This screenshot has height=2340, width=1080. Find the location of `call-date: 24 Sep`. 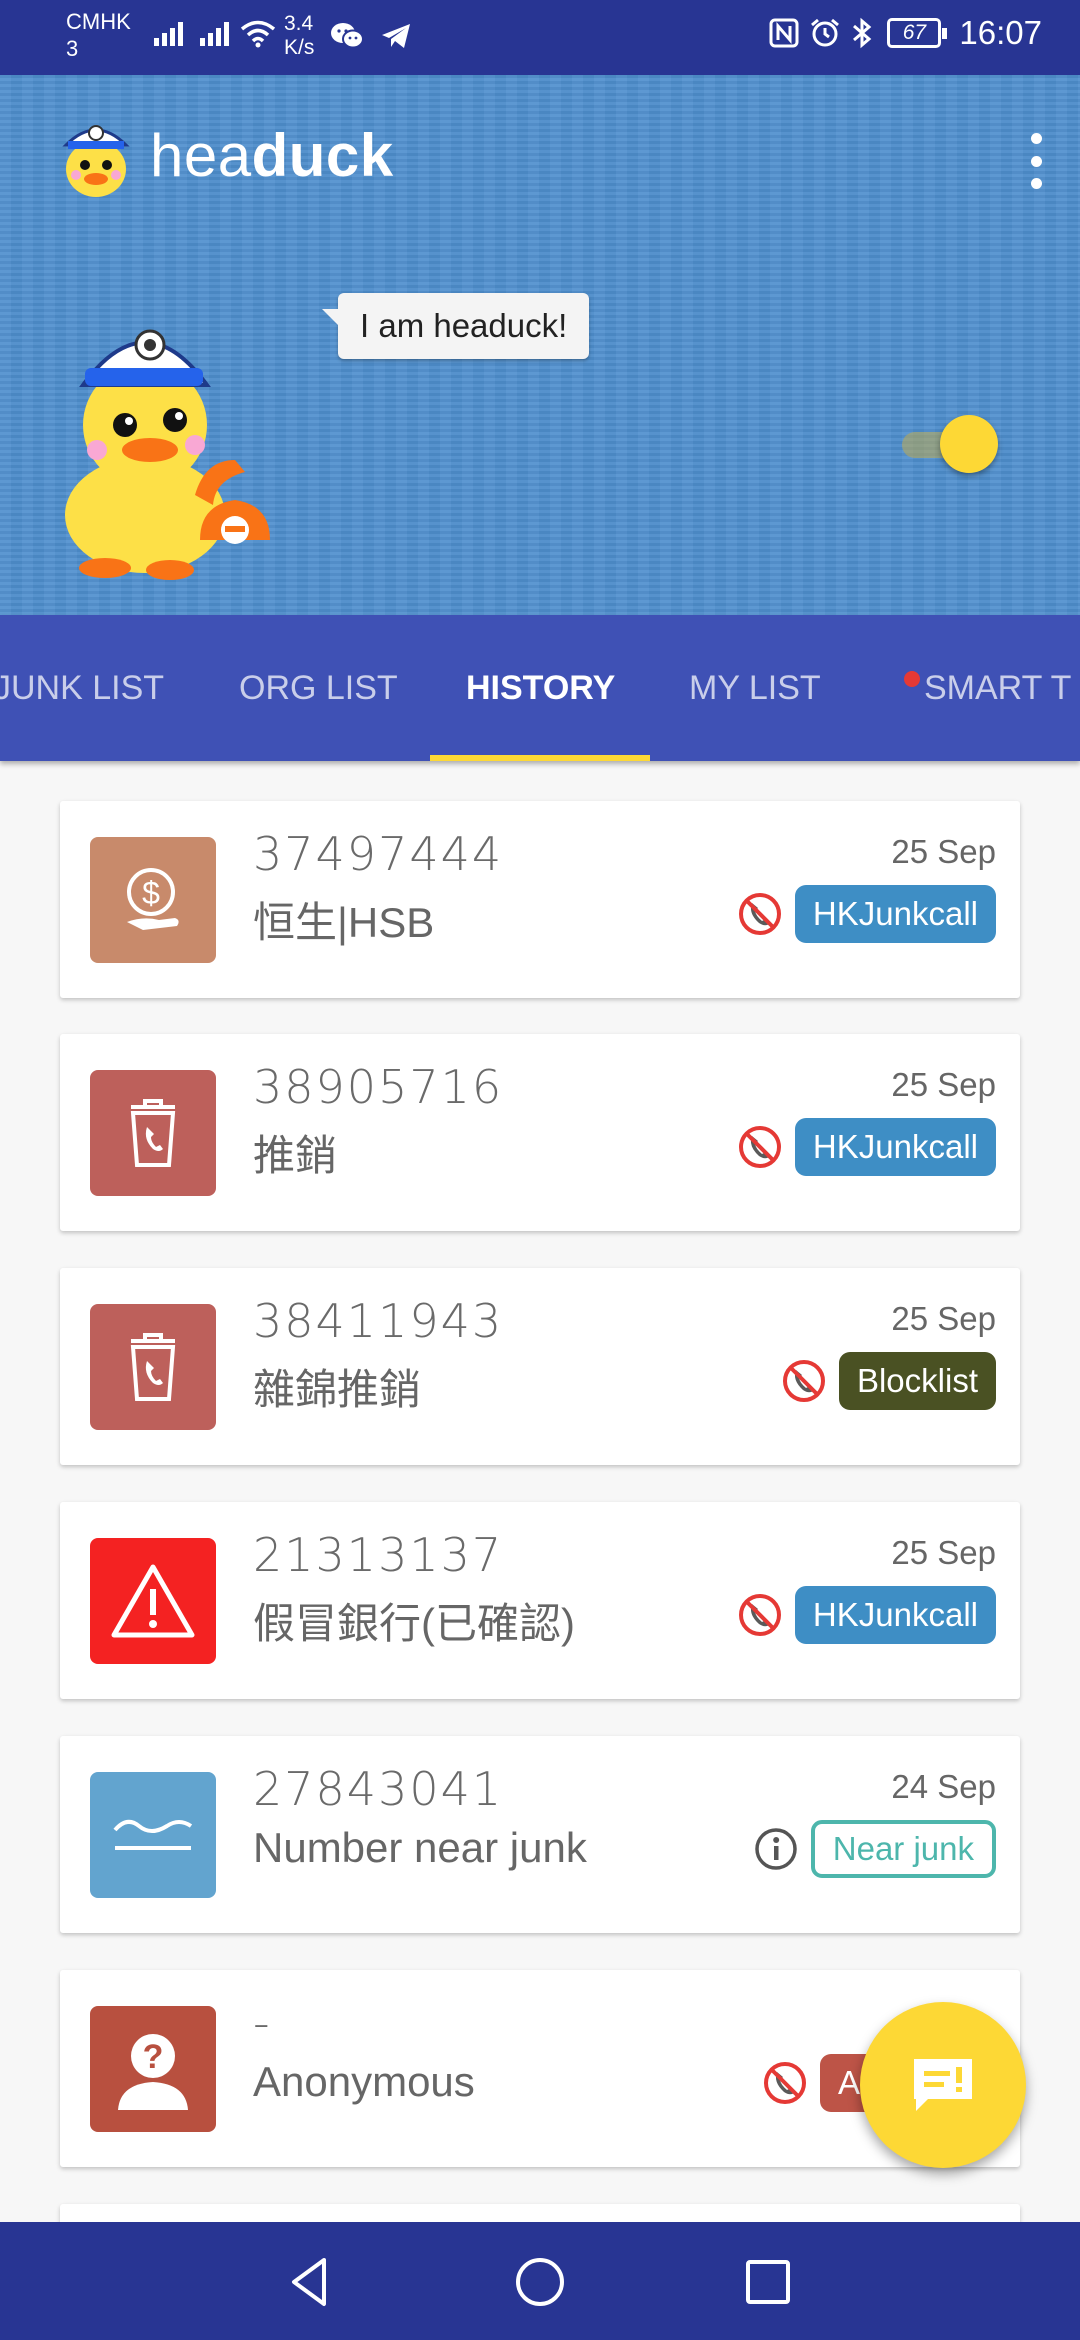

call-date: 24 Sep is located at coordinates (943, 1786).